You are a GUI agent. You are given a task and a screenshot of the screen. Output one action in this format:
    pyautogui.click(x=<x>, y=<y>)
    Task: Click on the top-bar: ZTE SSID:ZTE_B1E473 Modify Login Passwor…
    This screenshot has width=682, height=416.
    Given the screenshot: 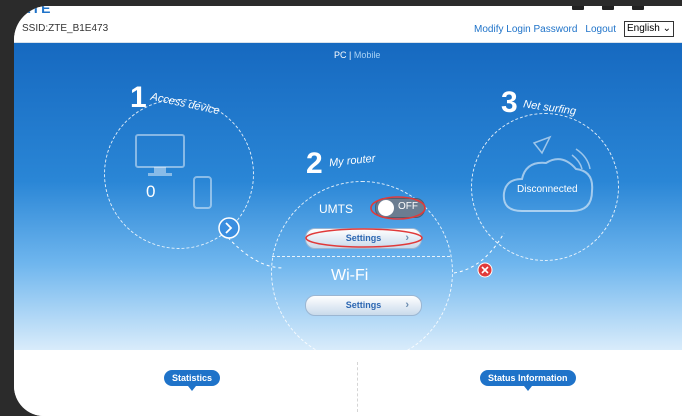 What is the action you would take?
    pyautogui.click(x=348, y=24)
    